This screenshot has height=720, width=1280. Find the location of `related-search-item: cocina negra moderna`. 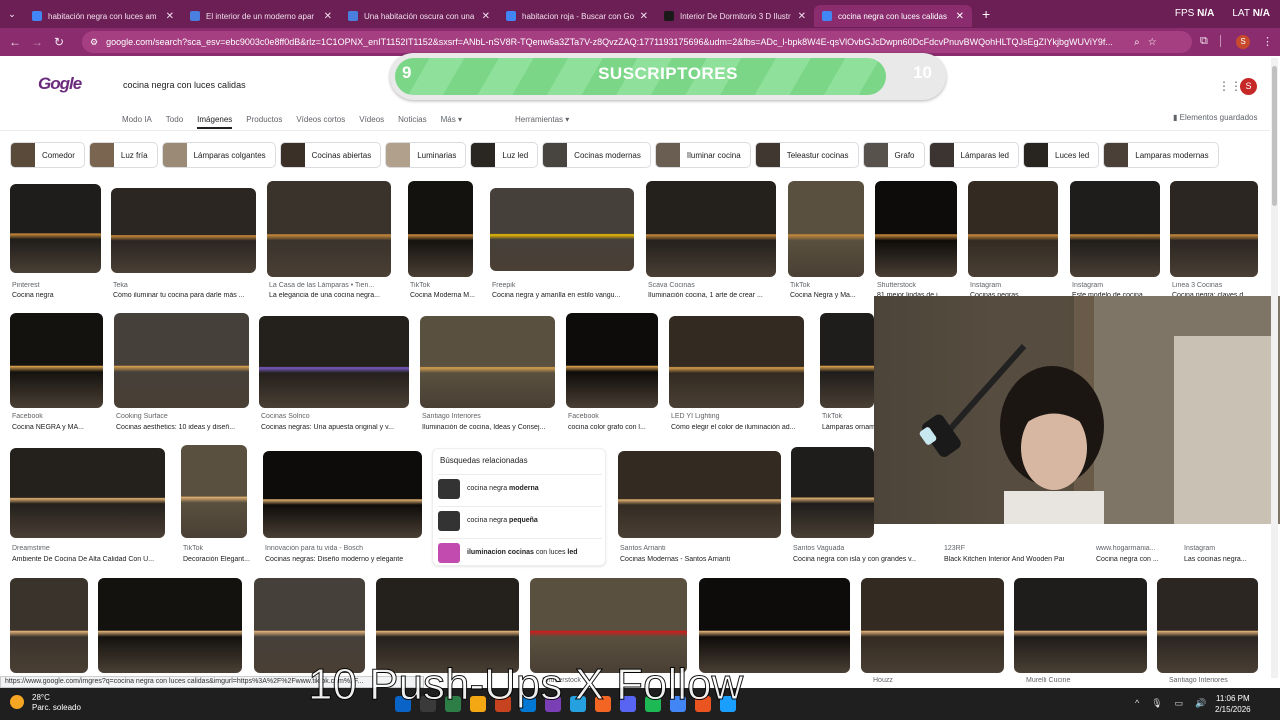

related-search-item: cocina negra moderna is located at coordinates (520, 488).